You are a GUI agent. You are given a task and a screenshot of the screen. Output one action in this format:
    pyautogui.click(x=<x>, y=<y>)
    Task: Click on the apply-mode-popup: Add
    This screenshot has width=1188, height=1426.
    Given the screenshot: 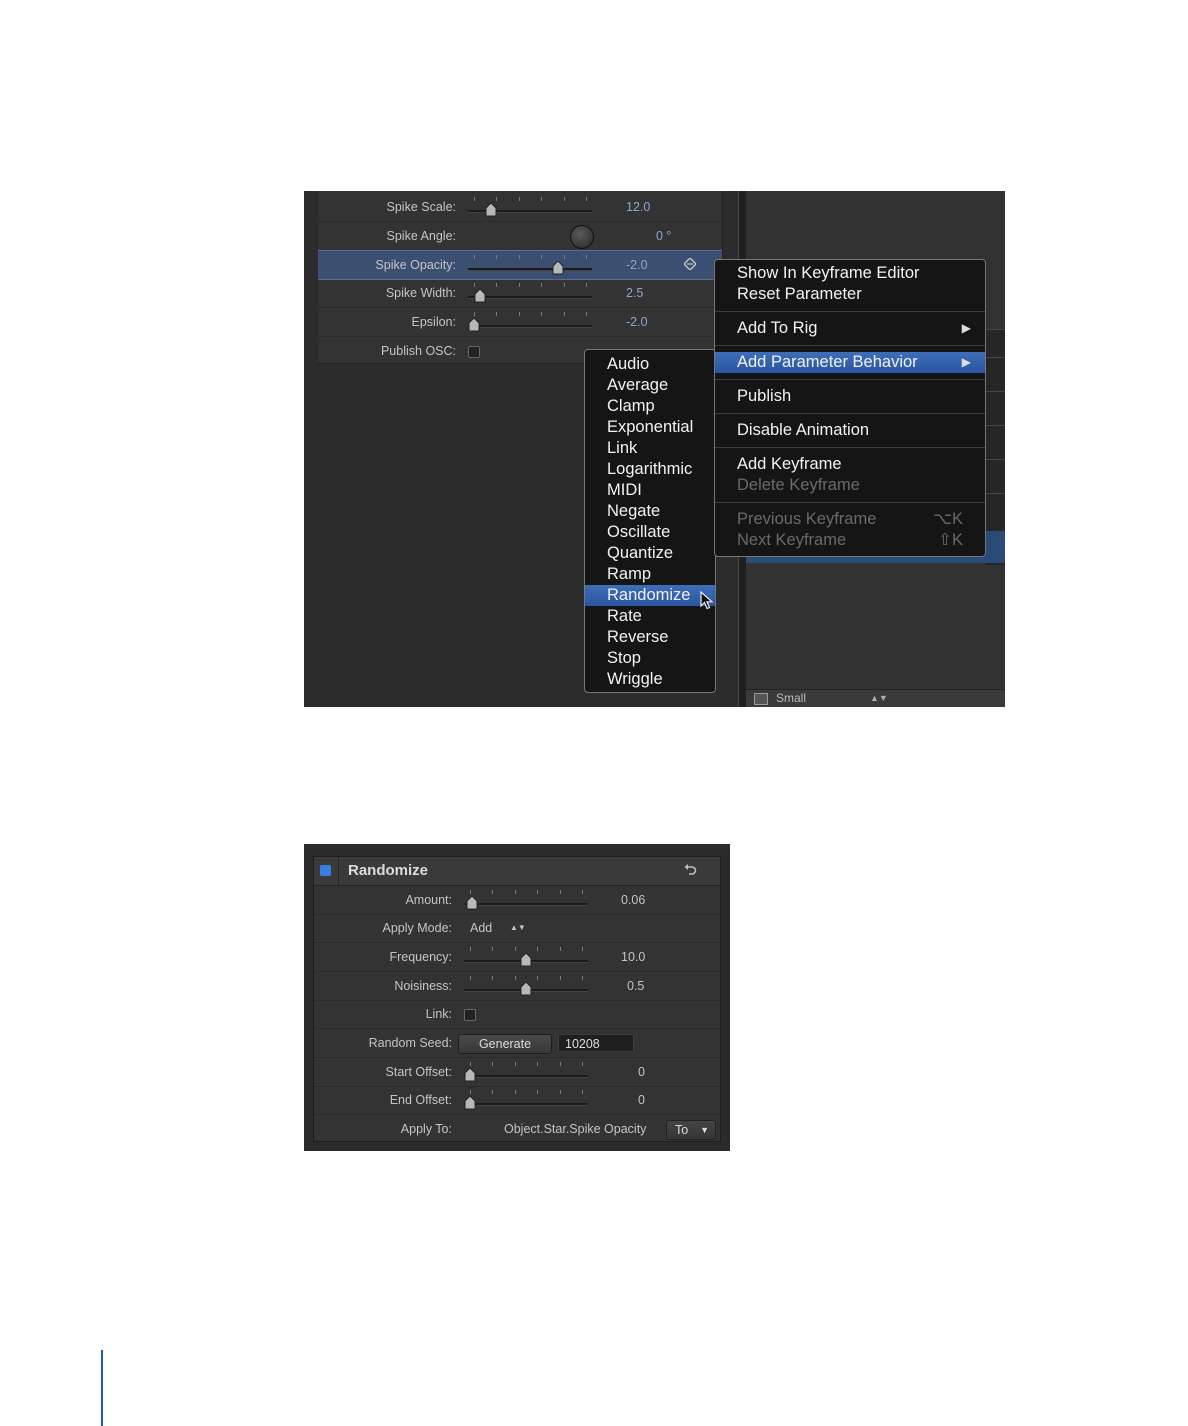 What is the action you would take?
    pyautogui.click(x=481, y=928)
    